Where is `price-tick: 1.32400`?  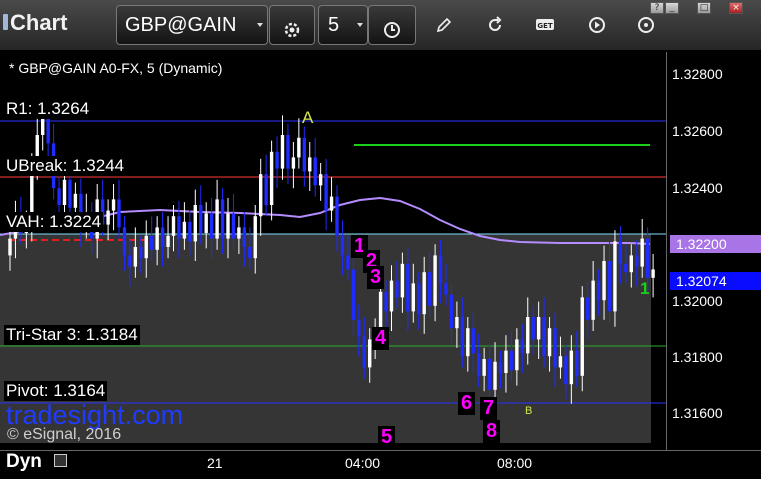
price-tick: 1.32400 is located at coordinates (697, 188).